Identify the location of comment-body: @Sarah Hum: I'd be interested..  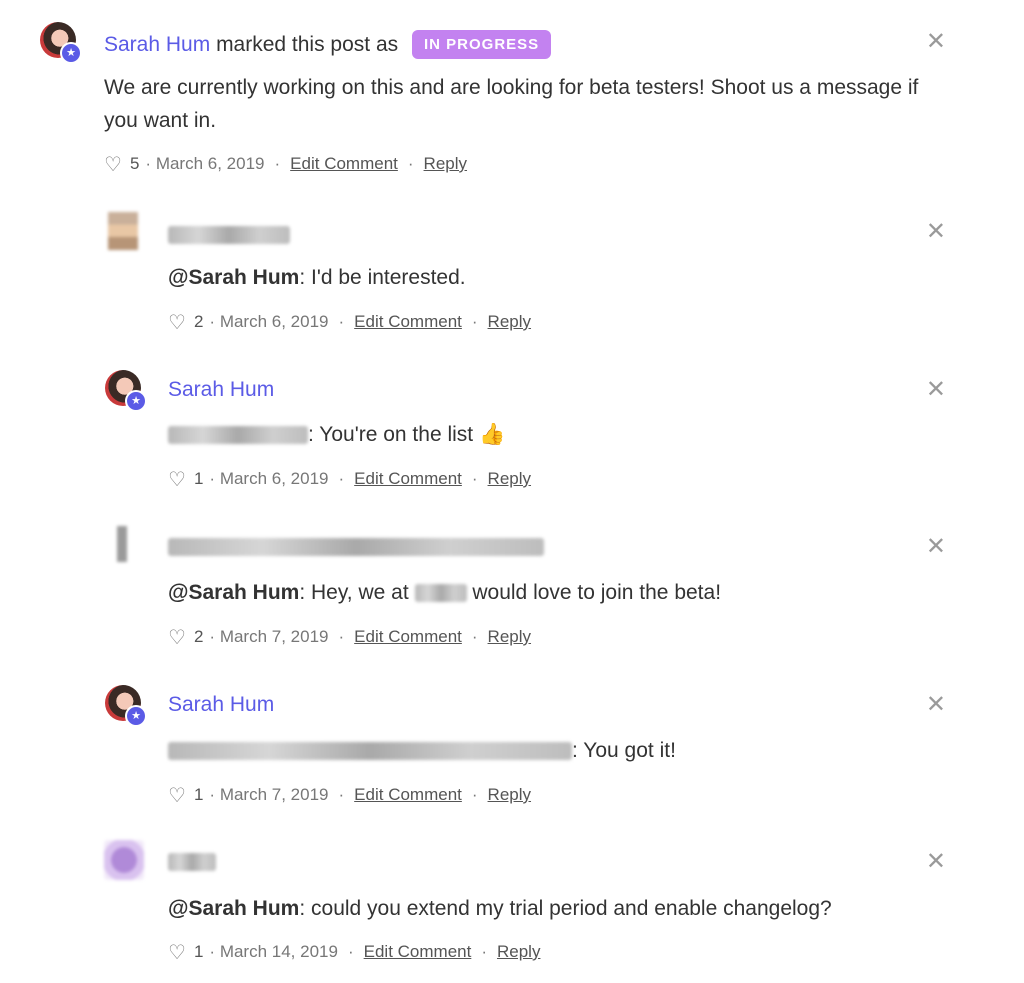
(317, 277).